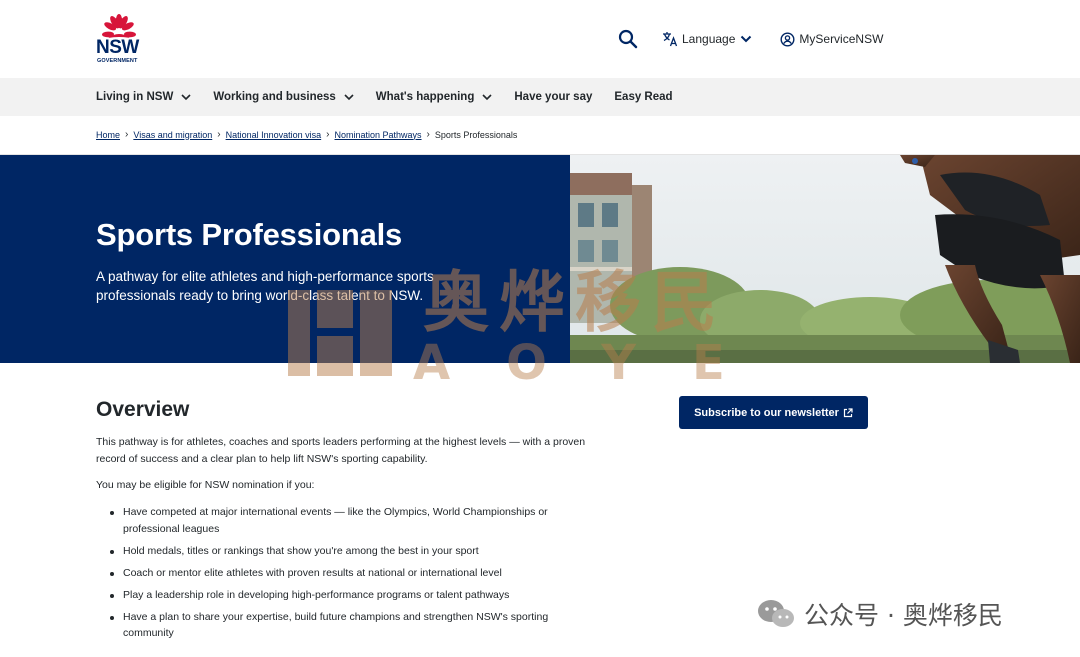  Describe the element at coordinates (848, 412) in the screenshot. I see `external-link-icon` at that location.